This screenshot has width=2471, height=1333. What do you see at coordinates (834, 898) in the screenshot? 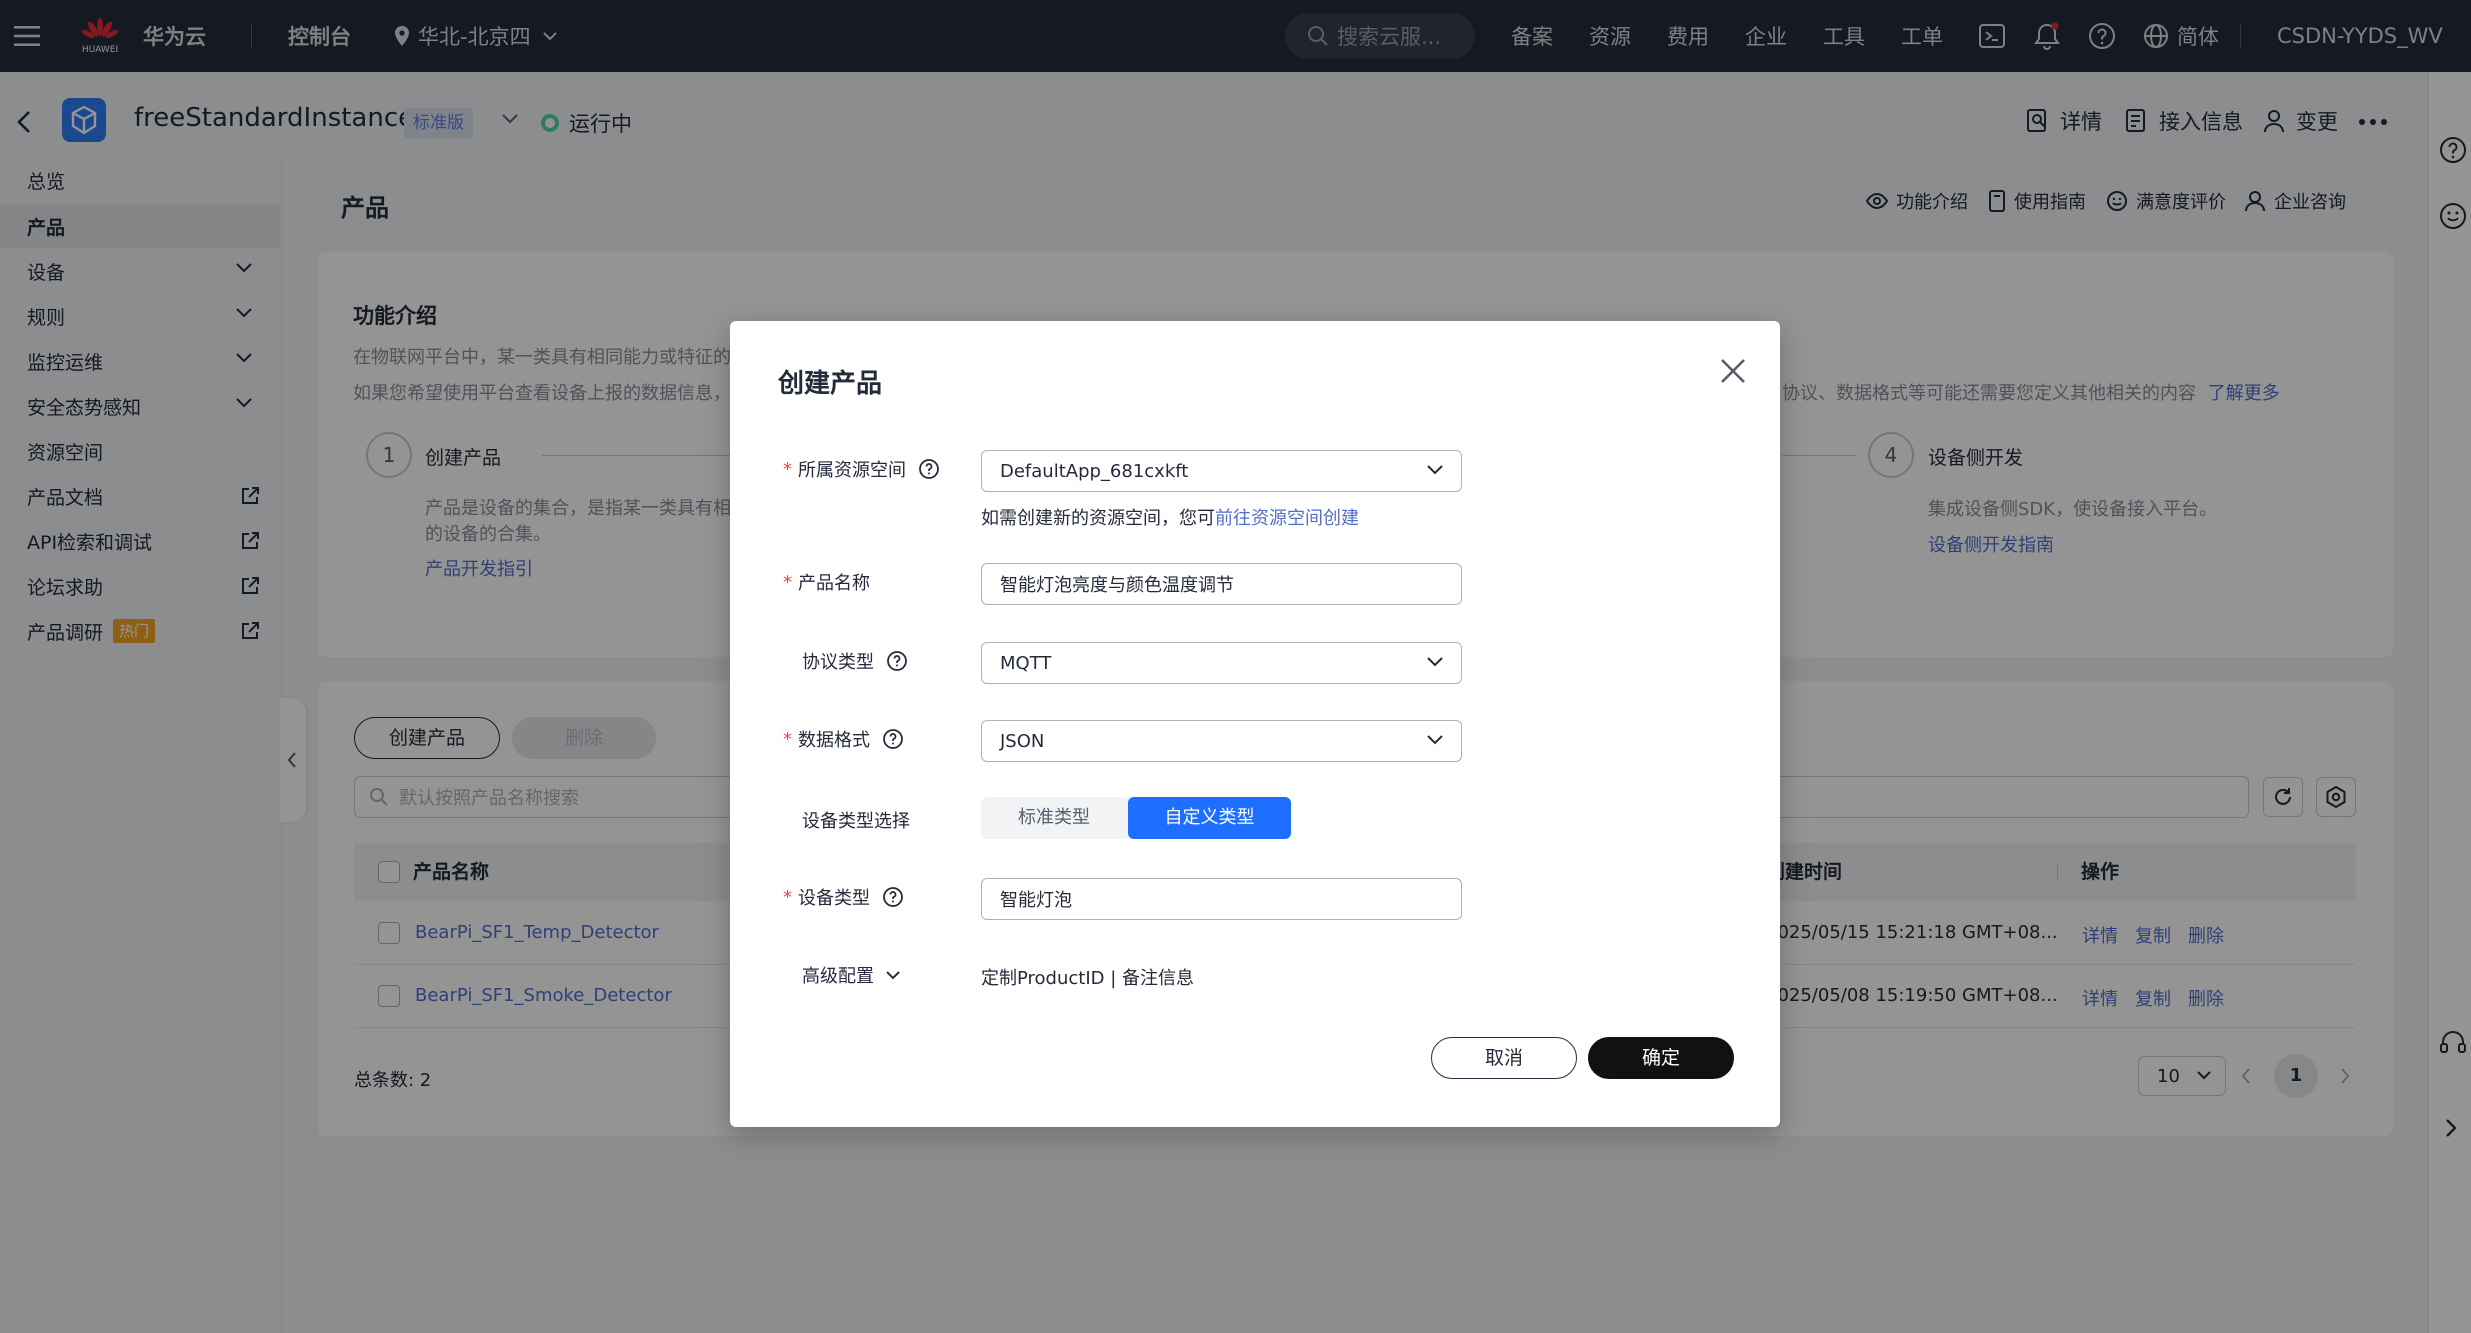
I see `device-type-label-text: 设备类型` at bounding box center [834, 898].